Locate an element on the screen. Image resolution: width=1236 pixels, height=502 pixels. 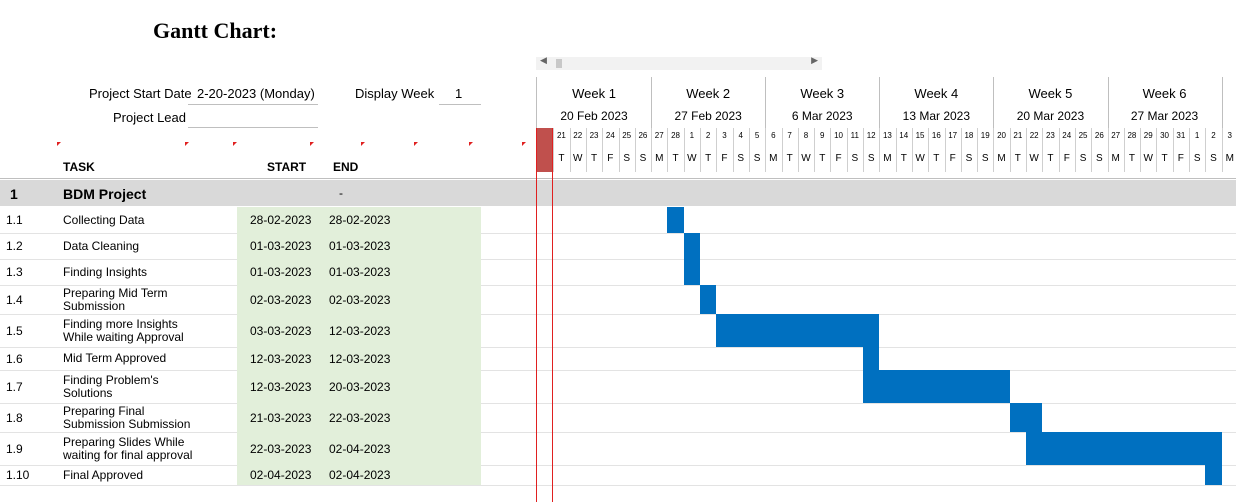
task-start: 03-03-2023 is located at coordinates (280, 331).